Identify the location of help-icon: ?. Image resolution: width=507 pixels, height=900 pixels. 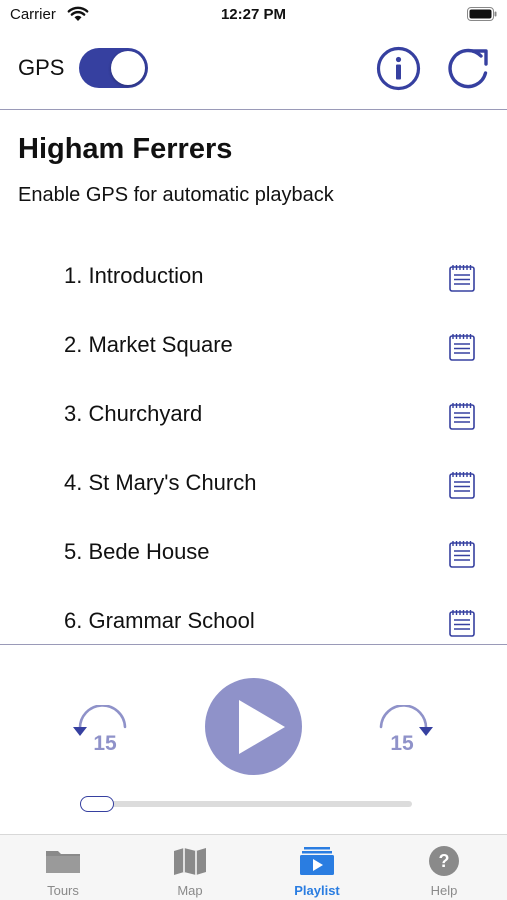
(444, 861).